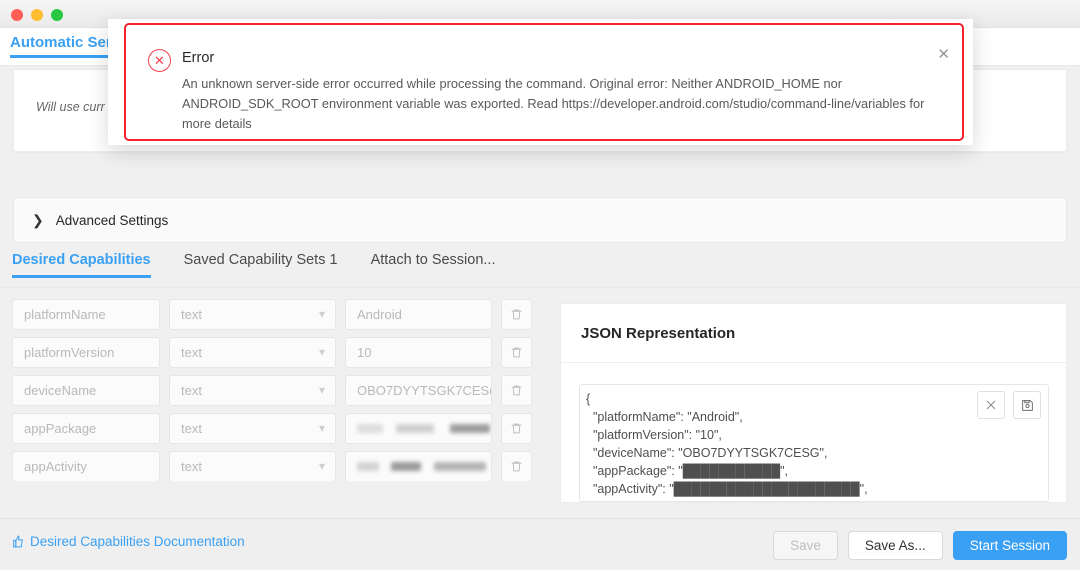 This screenshot has height=570, width=1080. What do you see at coordinates (805, 545) in the screenshot?
I see `save-button: Save` at bounding box center [805, 545].